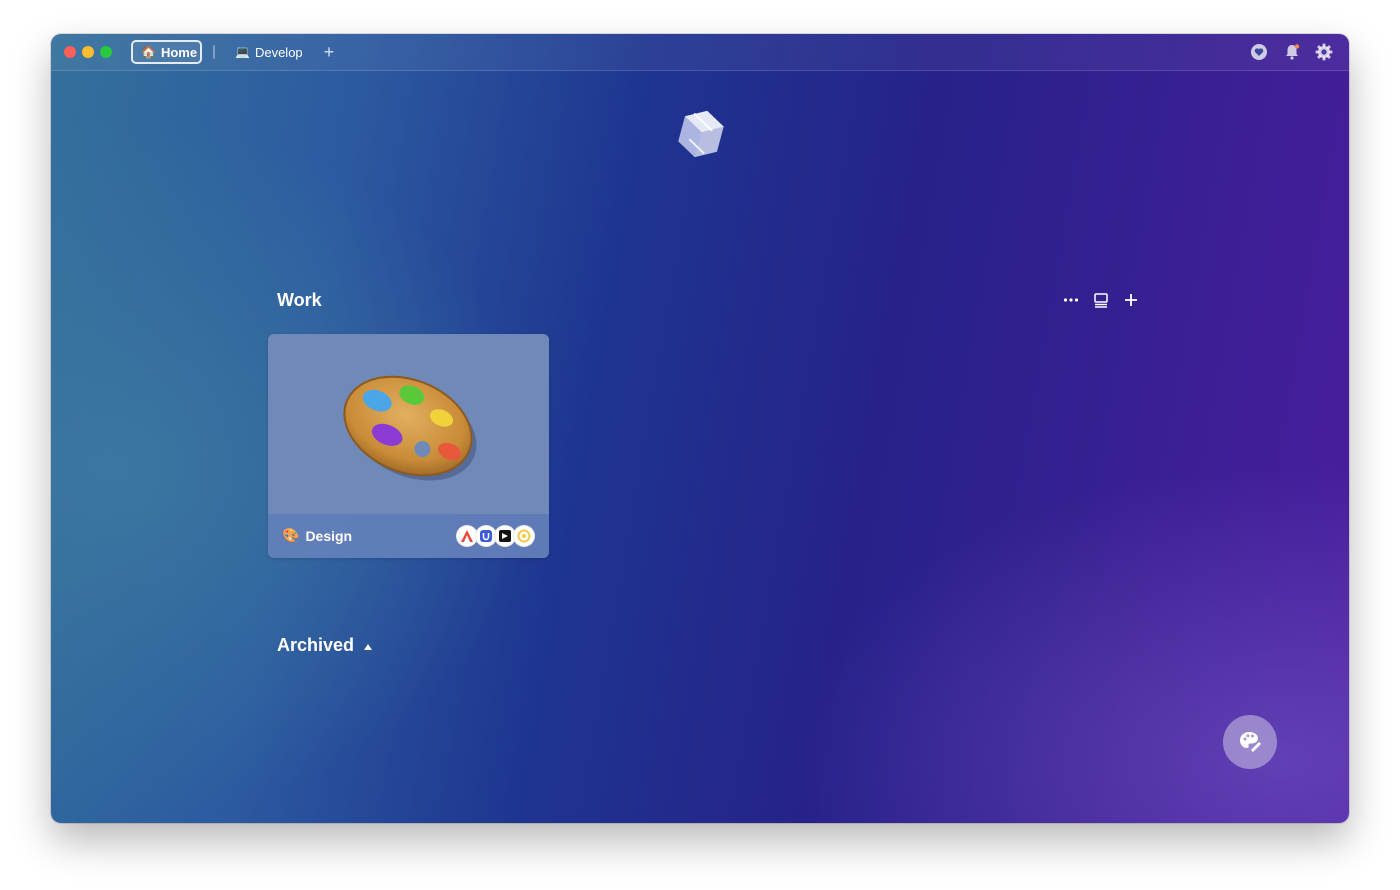 The width and height of the screenshot is (1400, 890). I want to click on plus-icon, so click(1131, 300).